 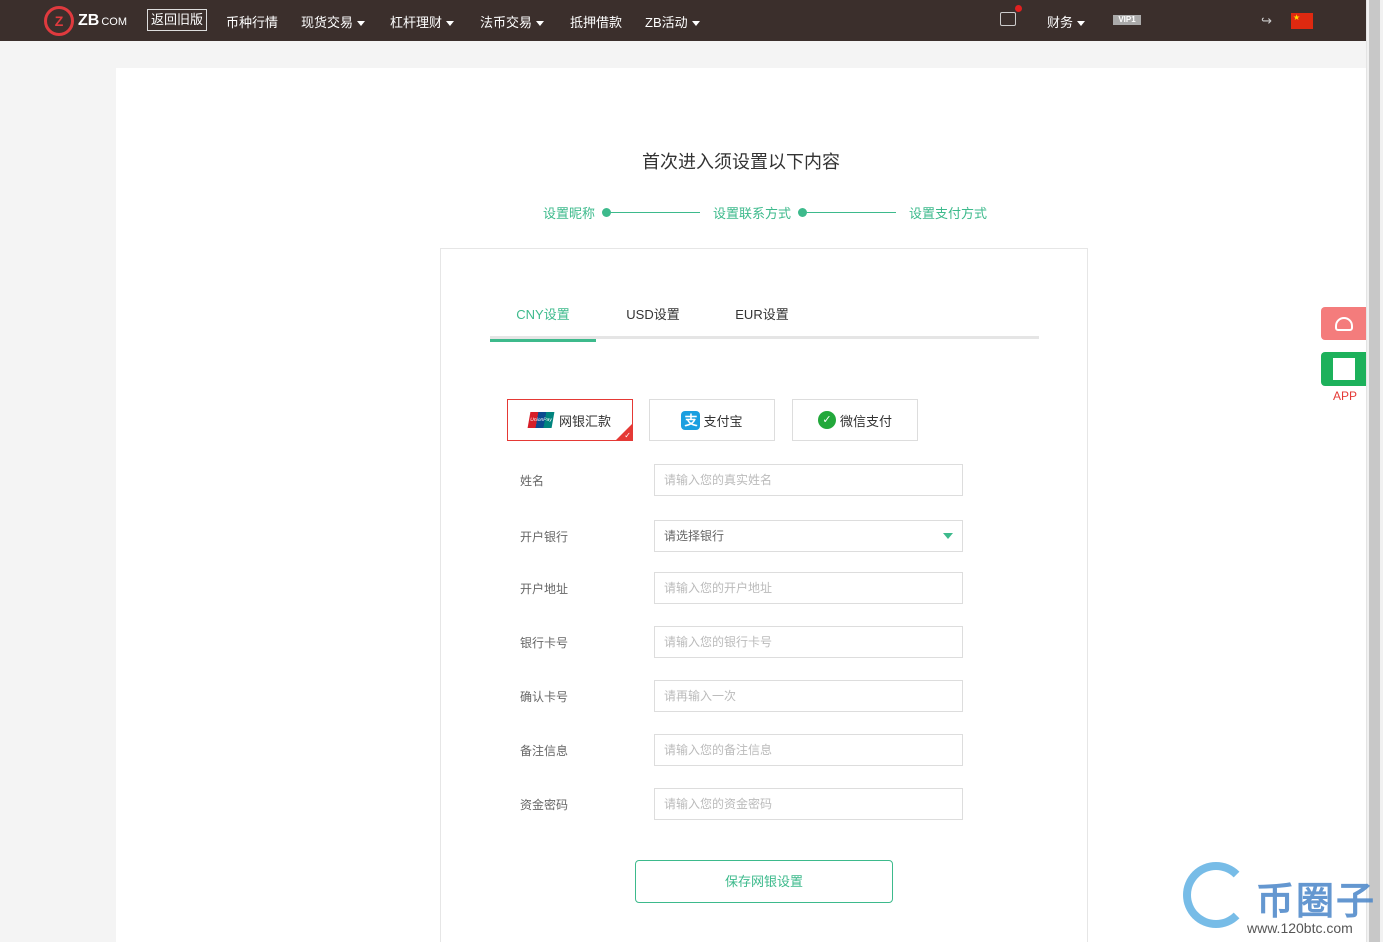 What do you see at coordinates (541, 420) in the screenshot?
I see `unionpay-icon: UnionPay` at bounding box center [541, 420].